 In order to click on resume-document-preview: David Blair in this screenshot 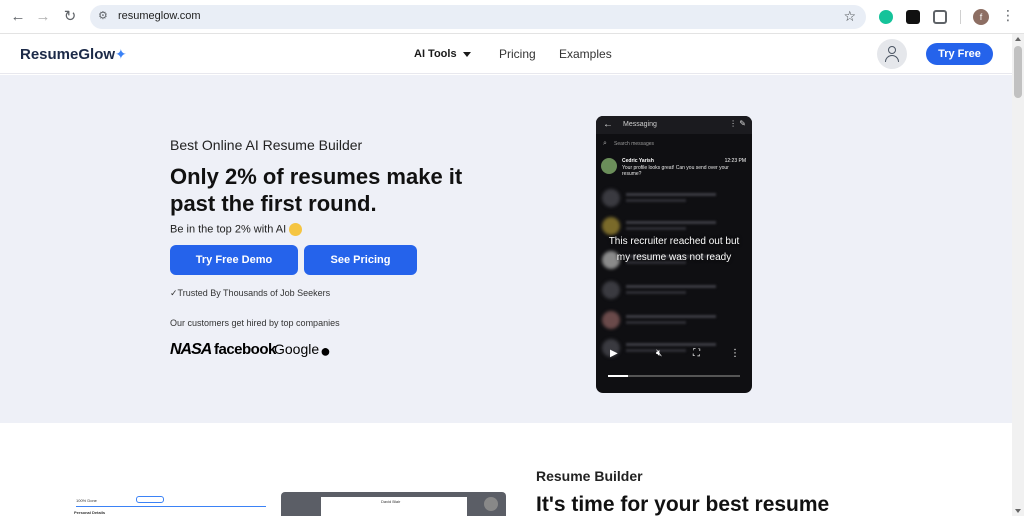, I will do `click(393, 504)`.